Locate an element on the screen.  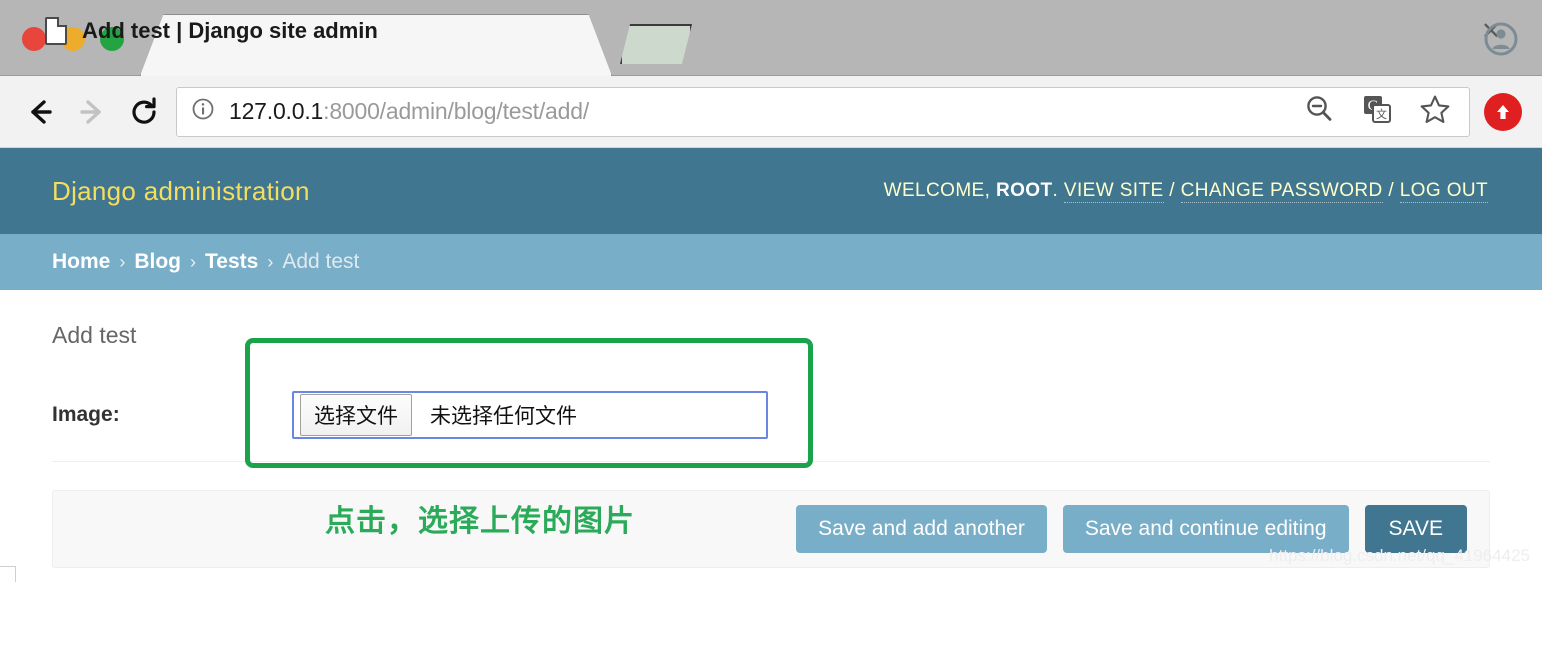
red-upload-extension-icon is located at coordinates (1503, 111).